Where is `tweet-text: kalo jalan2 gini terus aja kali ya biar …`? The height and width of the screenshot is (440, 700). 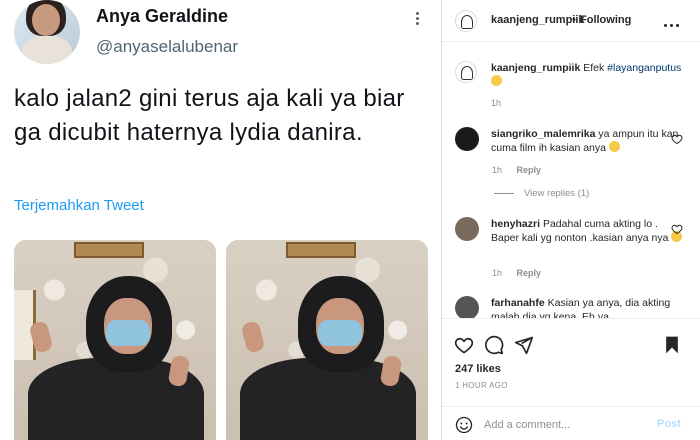 tweet-text: kalo jalan2 gini terus aja kali ya biar … is located at coordinates (209, 115).